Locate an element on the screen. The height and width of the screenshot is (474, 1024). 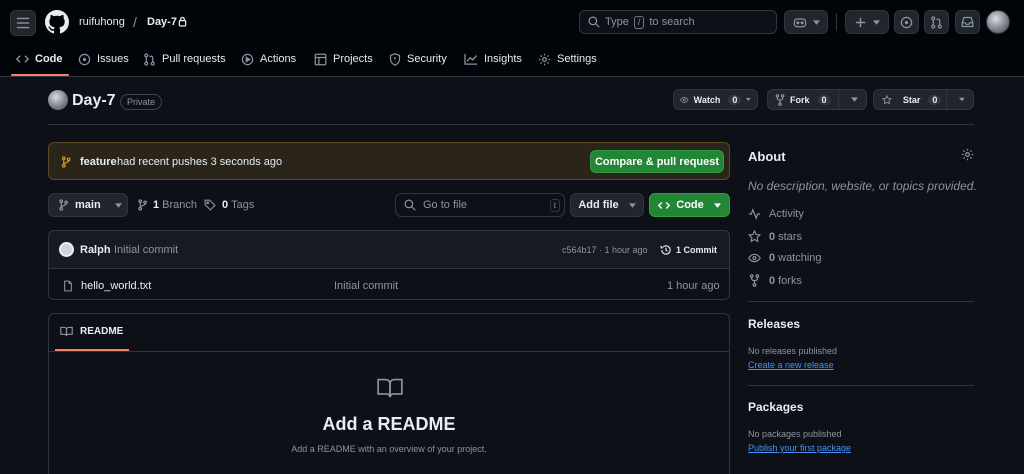
menu-button is located at coordinates (23, 23).